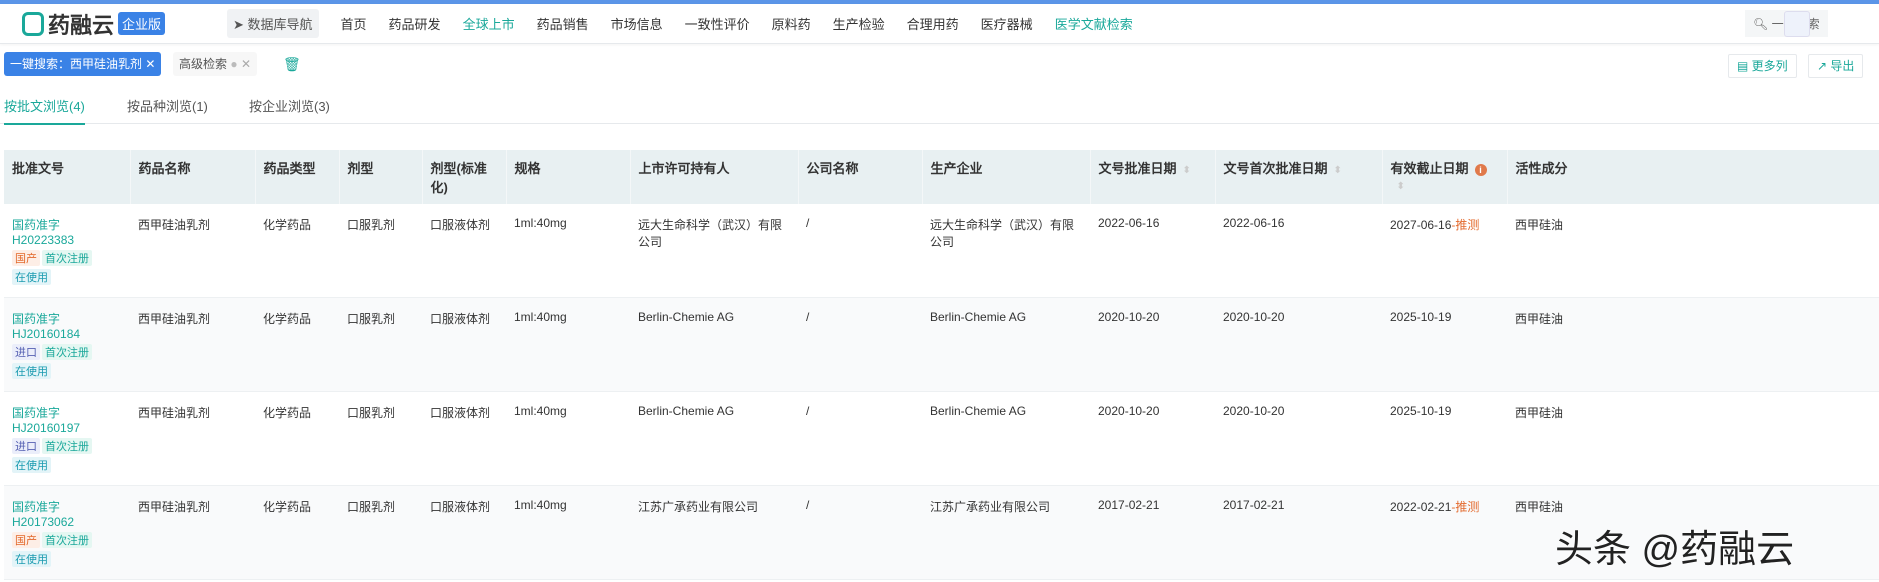 The image size is (1879, 582). I want to click on tab-by-approval: 按批文浏览(4), so click(44, 110).